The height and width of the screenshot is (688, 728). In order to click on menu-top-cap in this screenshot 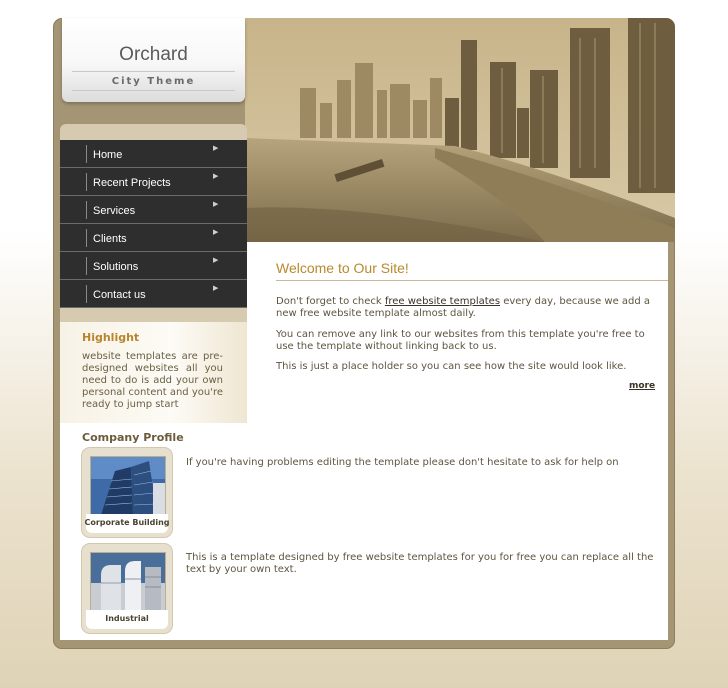, I will do `click(153, 132)`.